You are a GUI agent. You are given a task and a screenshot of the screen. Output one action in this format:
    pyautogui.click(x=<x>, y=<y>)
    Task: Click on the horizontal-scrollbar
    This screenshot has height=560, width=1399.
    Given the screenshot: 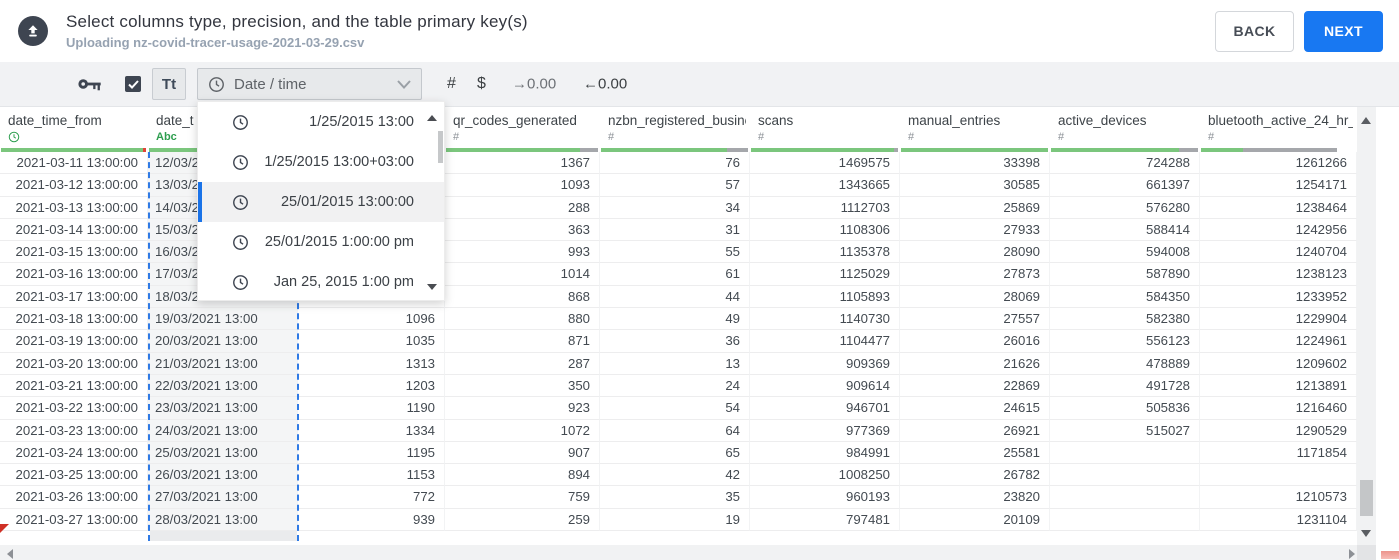 What is the action you would take?
    pyautogui.click(x=688, y=552)
    